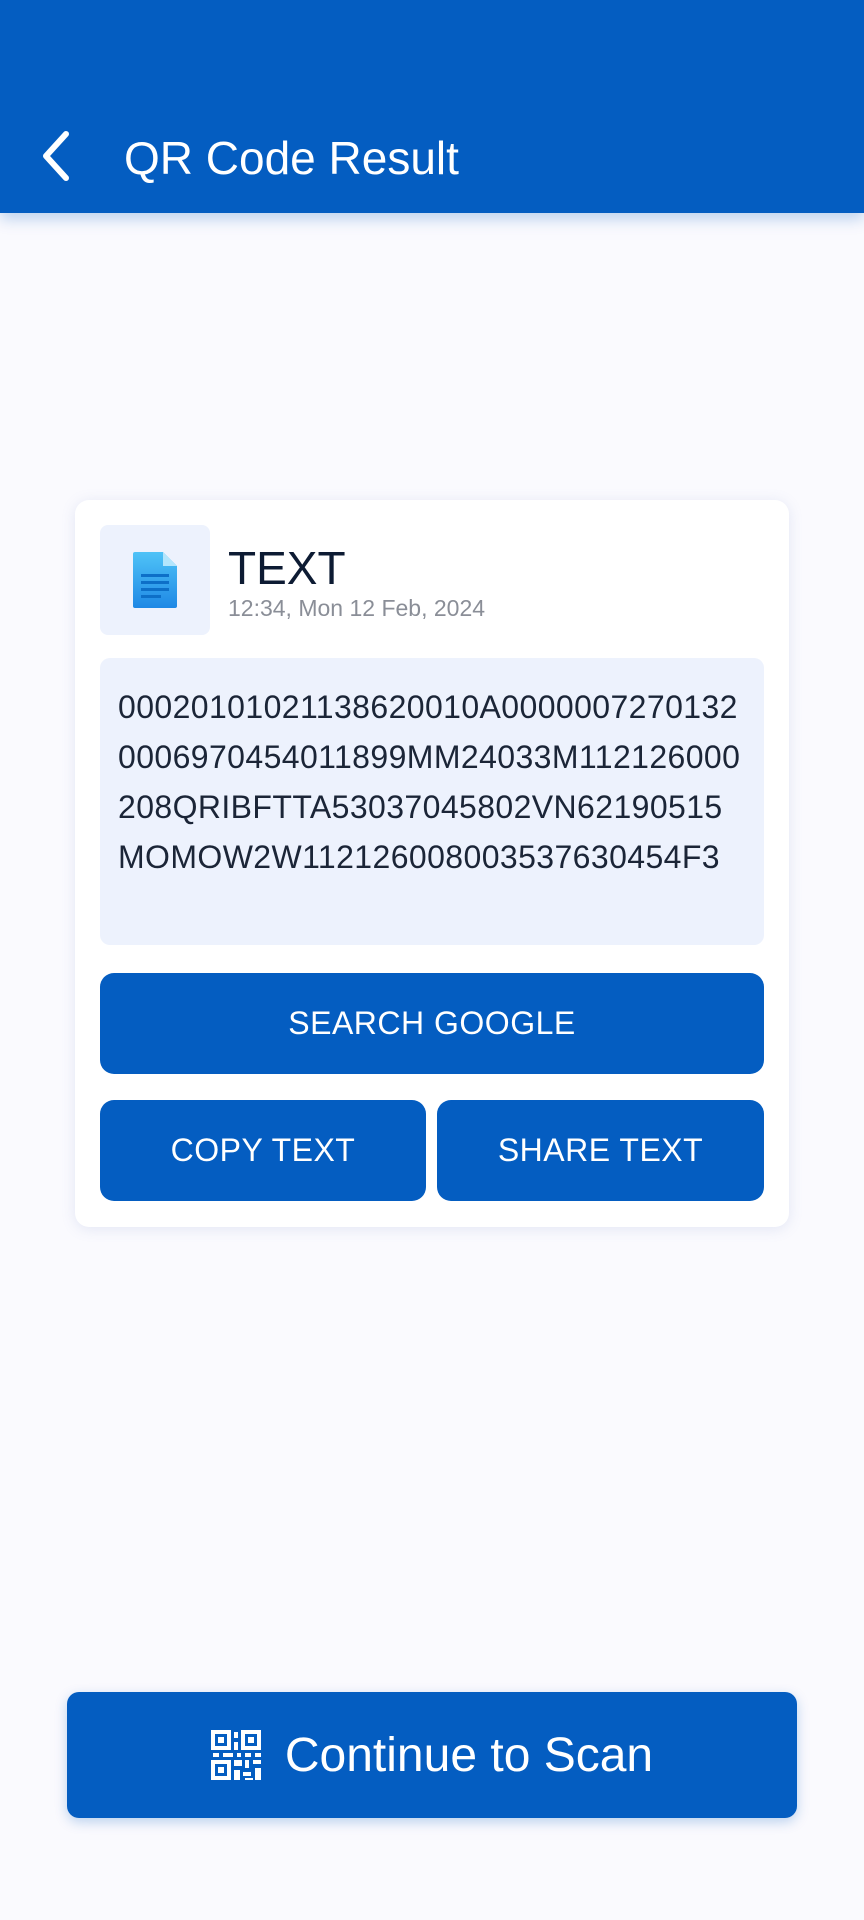 The width and height of the screenshot is (864, 1920). I want to click on share-text-button: SHARE TEXT, so click(600, 1150).